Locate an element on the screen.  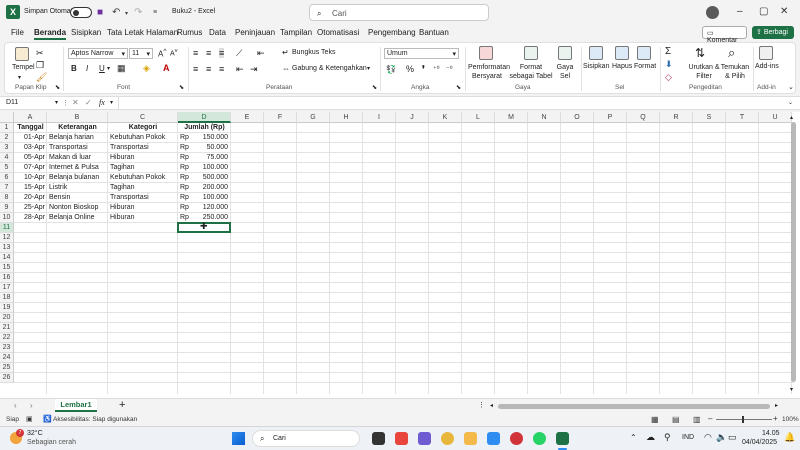
row-header: 6 is located at coordinates (7, 178).